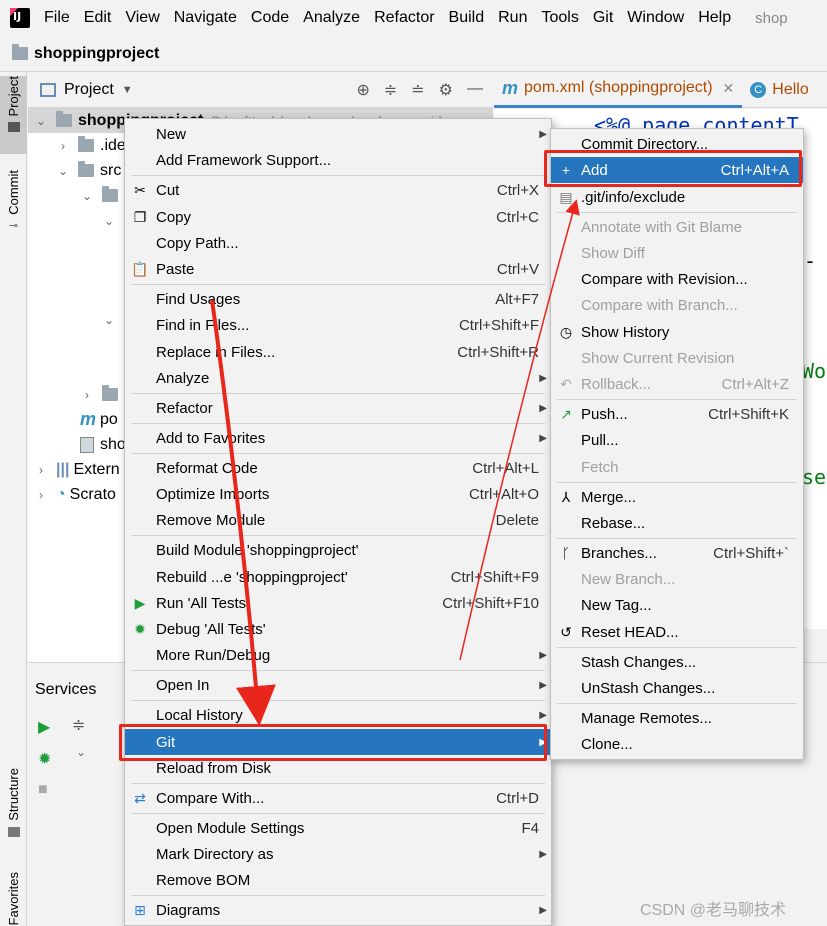 Image resolution: width=827 pixels, height=926 pixels. I want to click on tab-hello: C Hello, so click(779, 90).